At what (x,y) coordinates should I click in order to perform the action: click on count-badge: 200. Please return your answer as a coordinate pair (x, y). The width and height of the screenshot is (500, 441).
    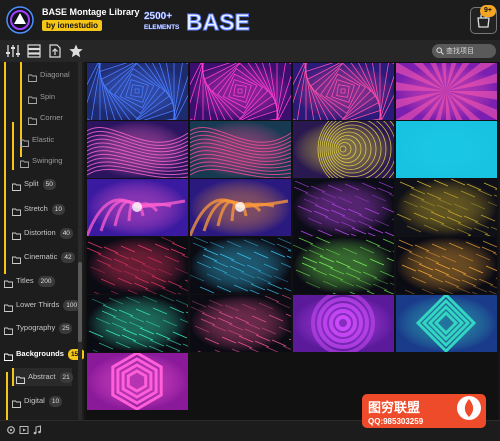
    Looking at the image, I should click on (46, 281).